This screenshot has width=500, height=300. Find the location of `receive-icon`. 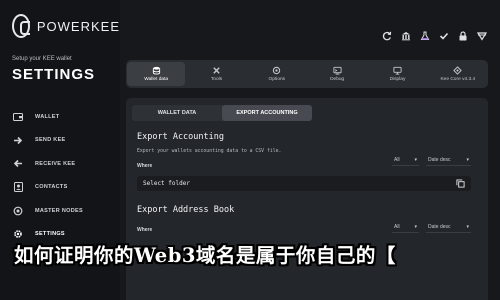

receive-icon is located at coordinates (18, 164).